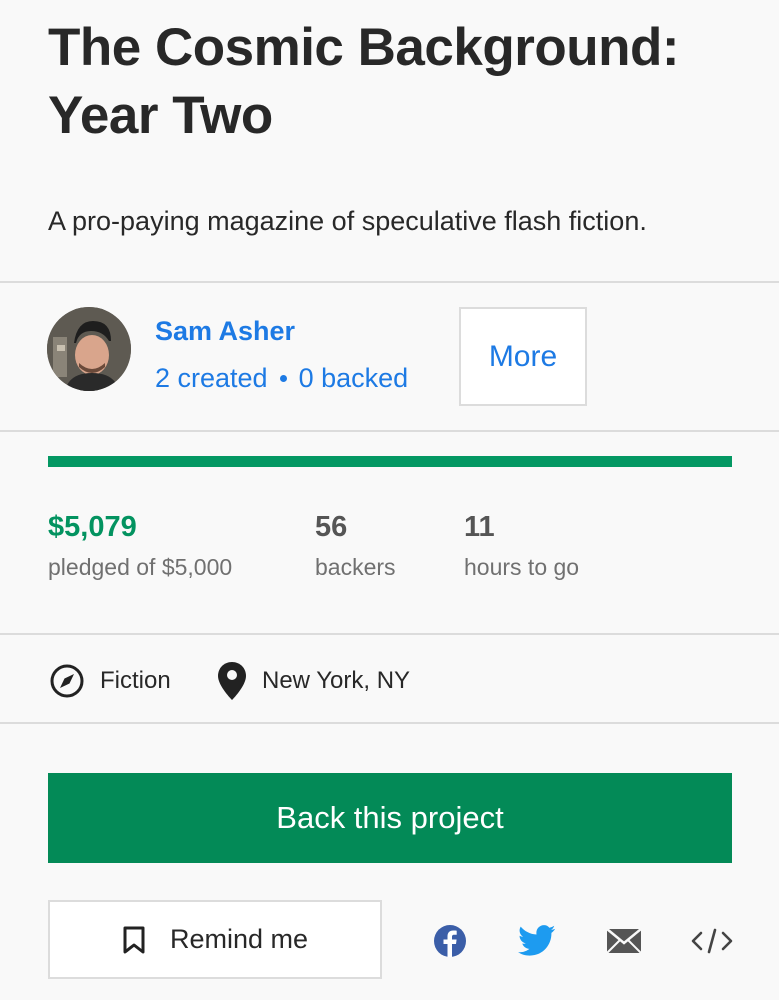 The image size is (779, 1000). What do you see at coordinates (479, 527) in the screenshot?
I see `time-left: 11` at bounding box center [479, 527].